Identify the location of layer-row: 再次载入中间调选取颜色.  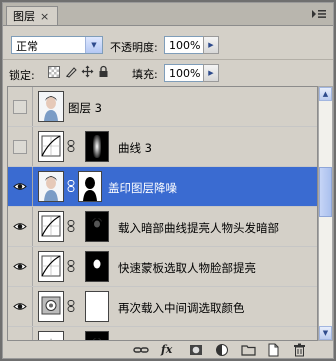
(162, 307).